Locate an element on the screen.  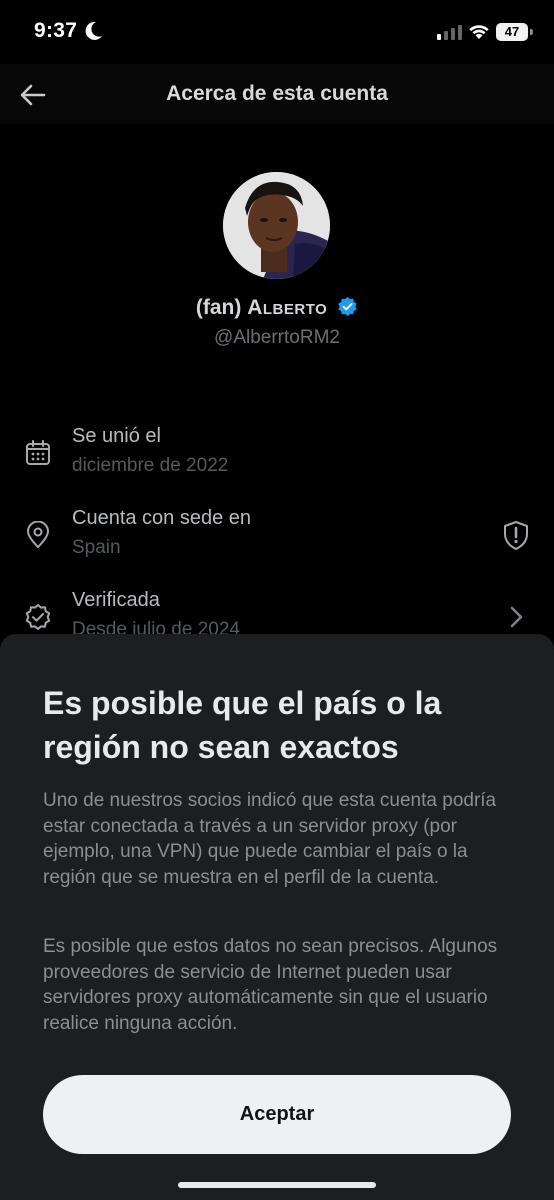
header: Acerca de esta cuenta is located at coordinates (277, 94).